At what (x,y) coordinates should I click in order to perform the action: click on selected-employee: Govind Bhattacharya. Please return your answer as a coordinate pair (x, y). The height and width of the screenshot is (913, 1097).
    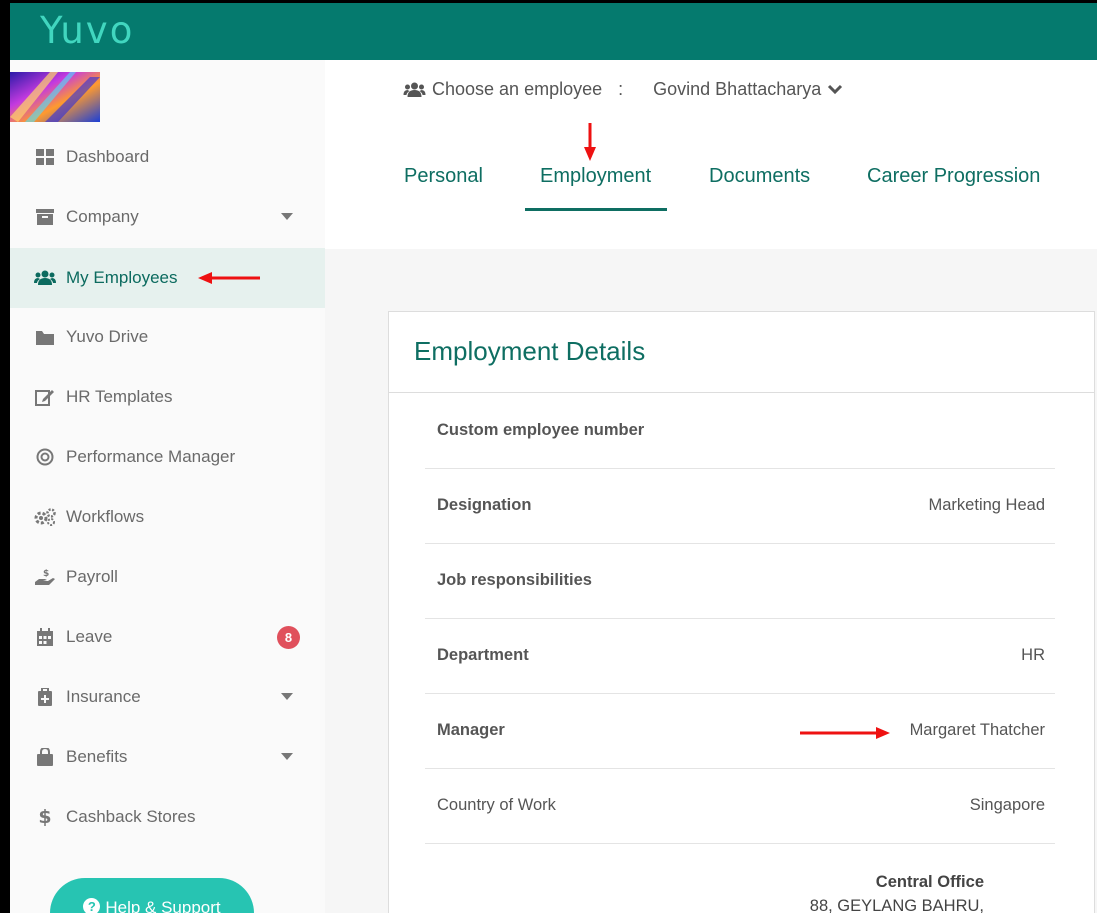
    Looking at the image, I should click on (737, 89).